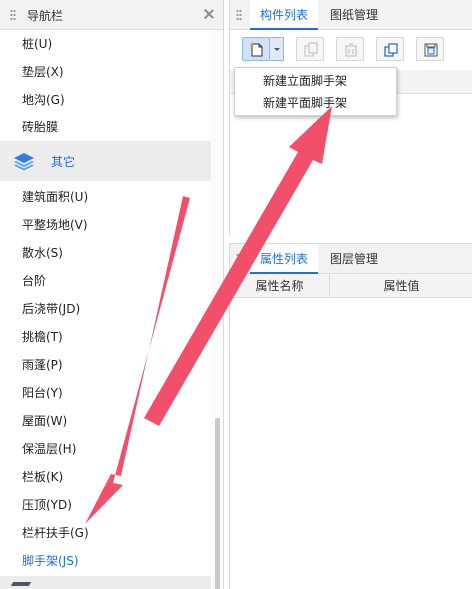  I want to click on column-header-property-name: 属性名称, so click(280, 286).